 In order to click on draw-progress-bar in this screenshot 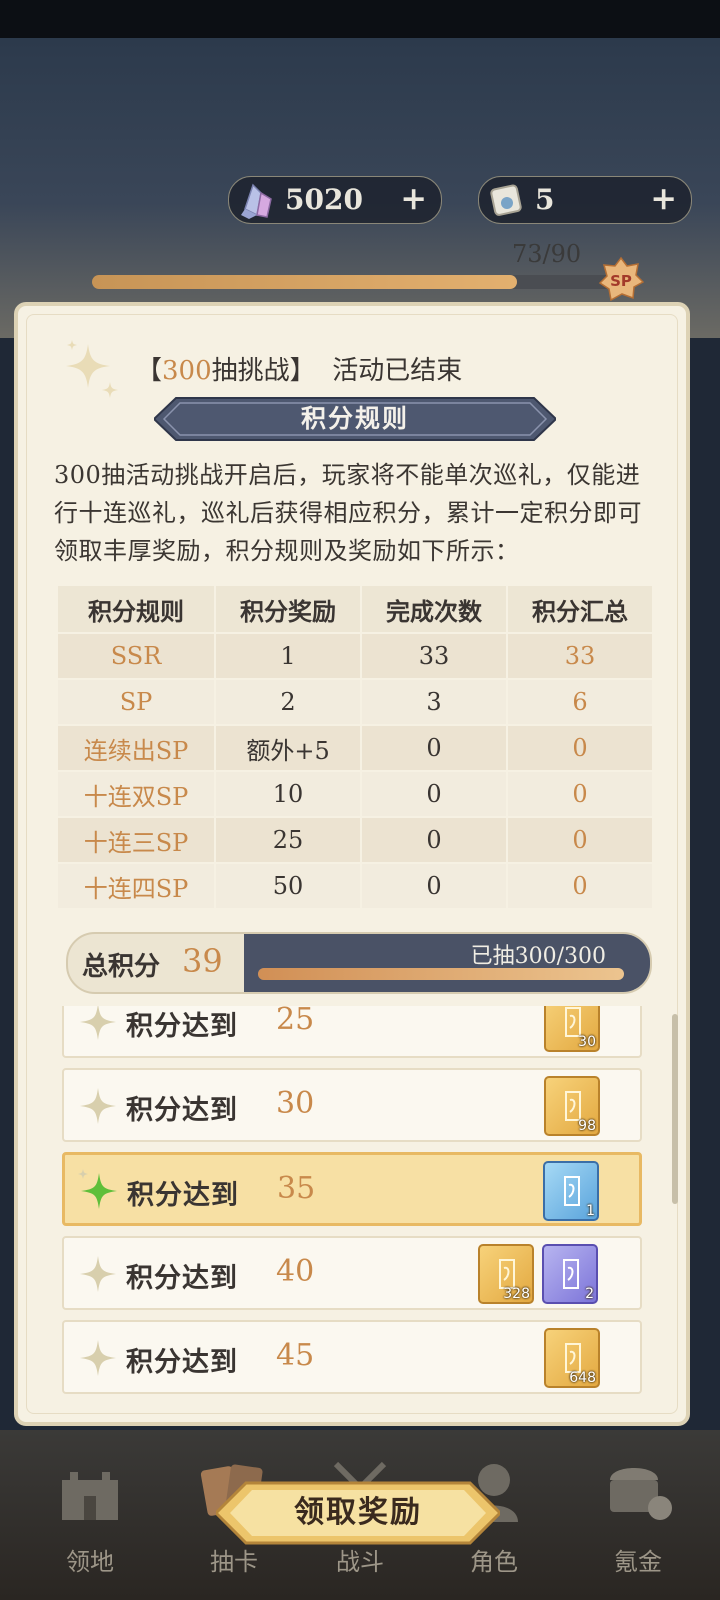, I will do `click(441, 974)`.